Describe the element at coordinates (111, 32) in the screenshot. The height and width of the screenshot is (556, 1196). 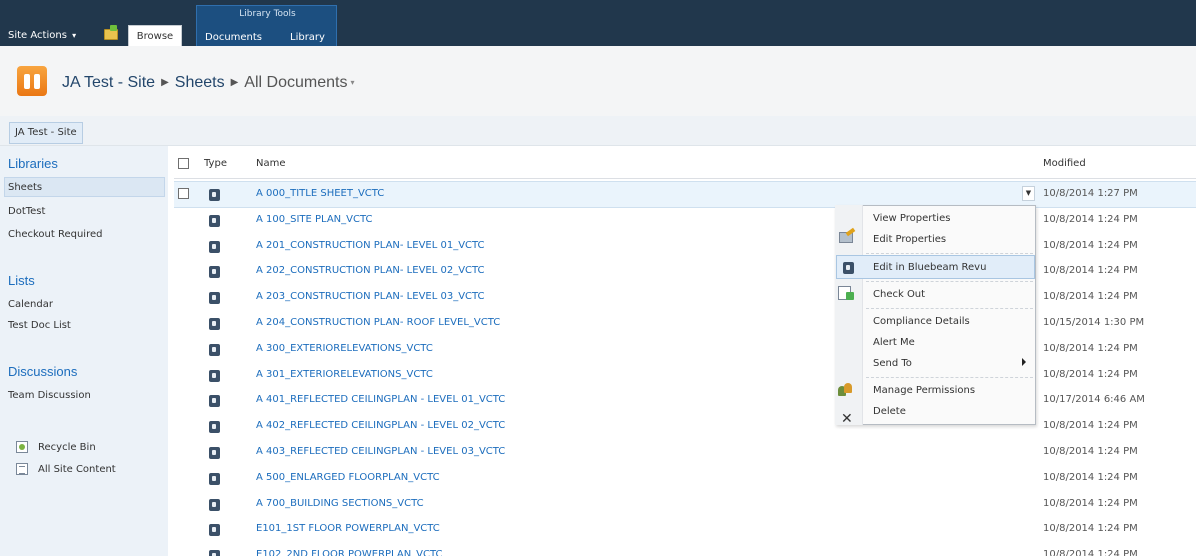
I see `navigate-up-icon` at that location.